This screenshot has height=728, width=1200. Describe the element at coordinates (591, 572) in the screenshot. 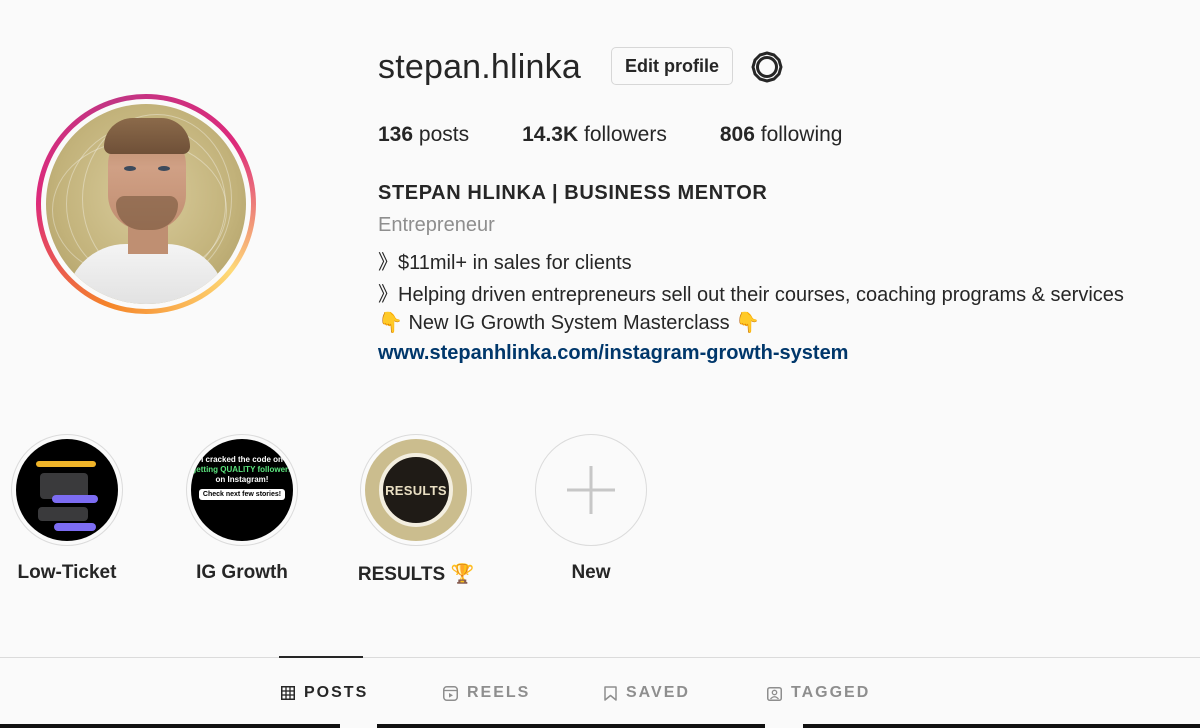

I see `highlight-label: New` at that location.